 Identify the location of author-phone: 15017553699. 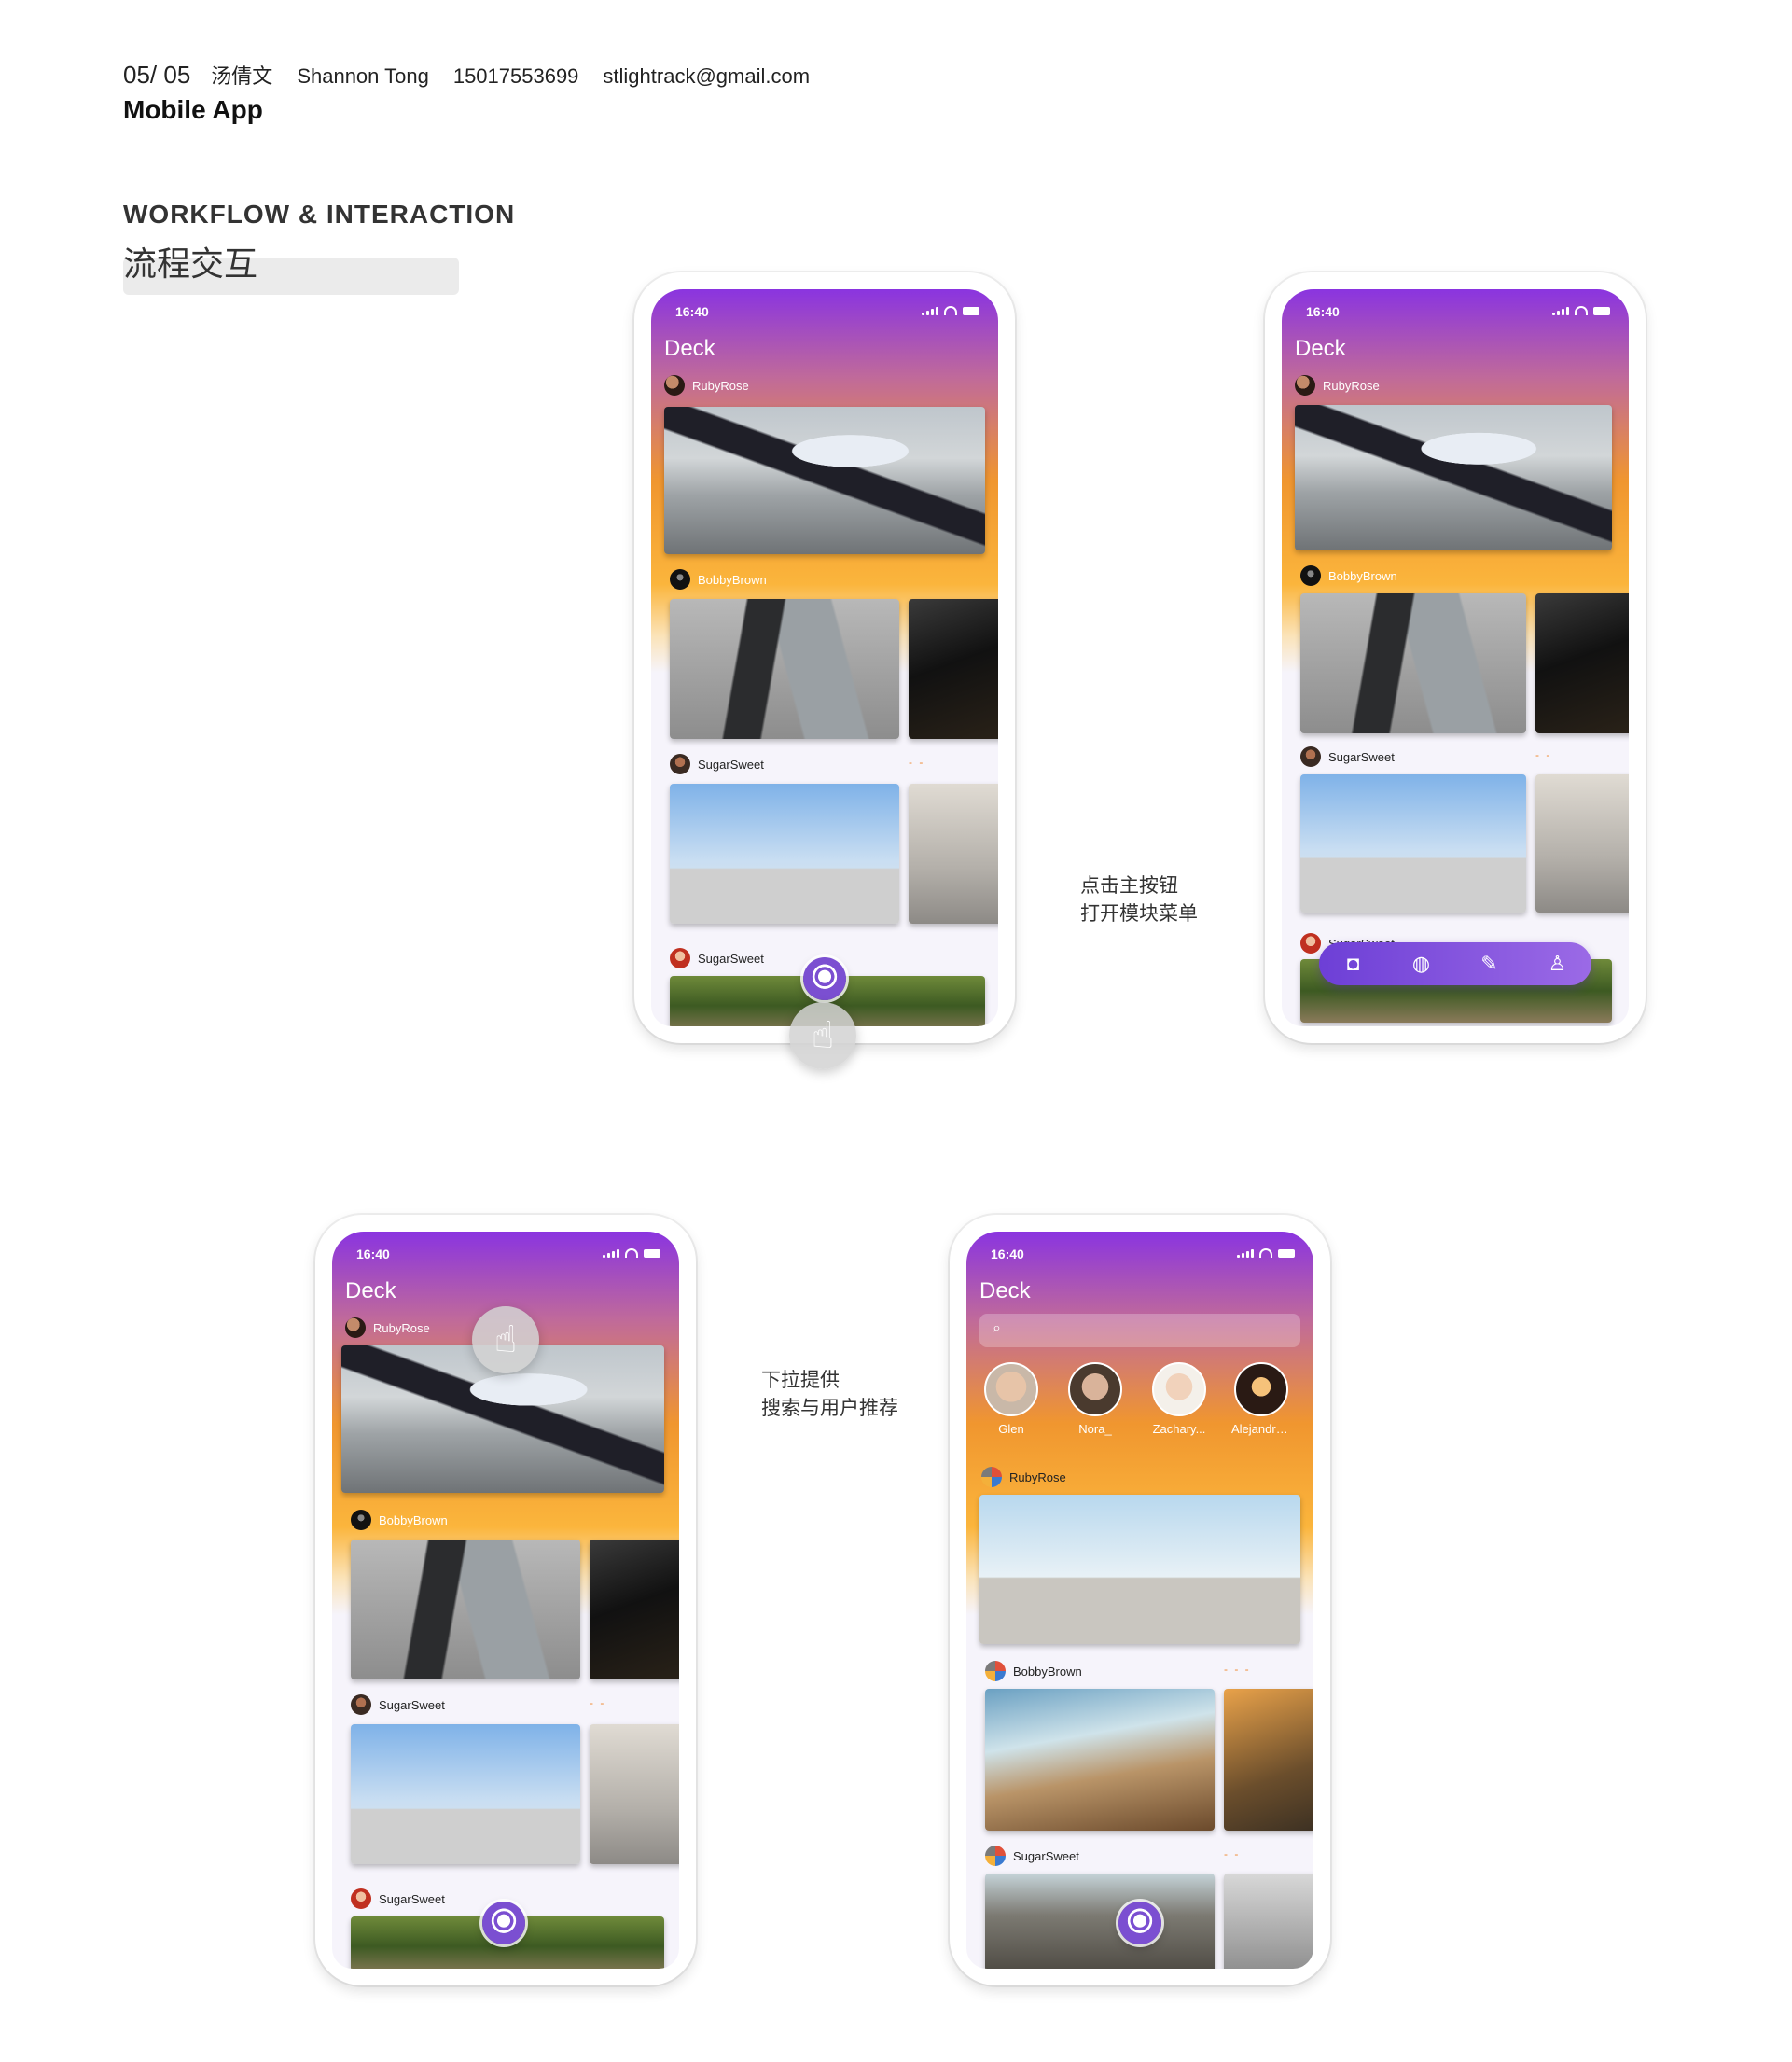
(515, 76).